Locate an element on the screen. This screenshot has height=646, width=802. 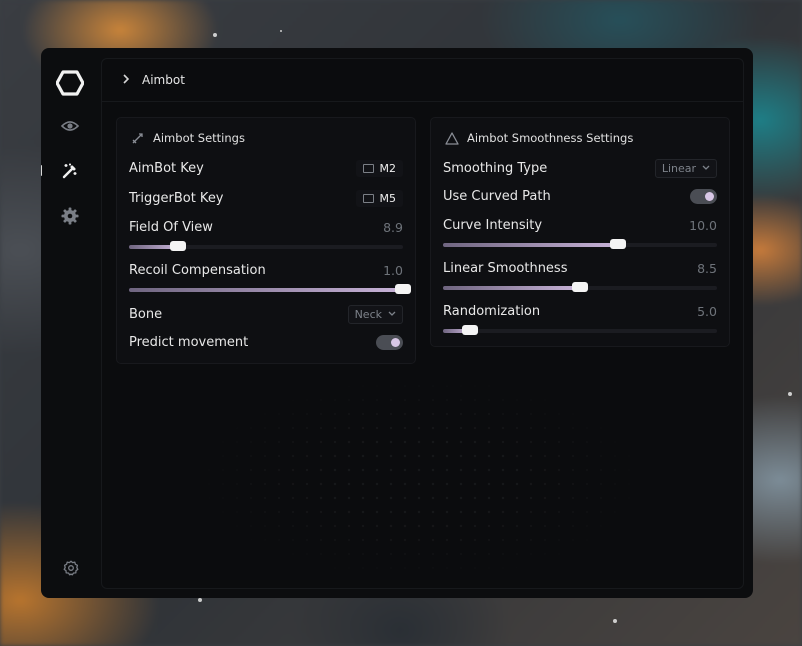
sidebar is located at coordinates (70, 323).